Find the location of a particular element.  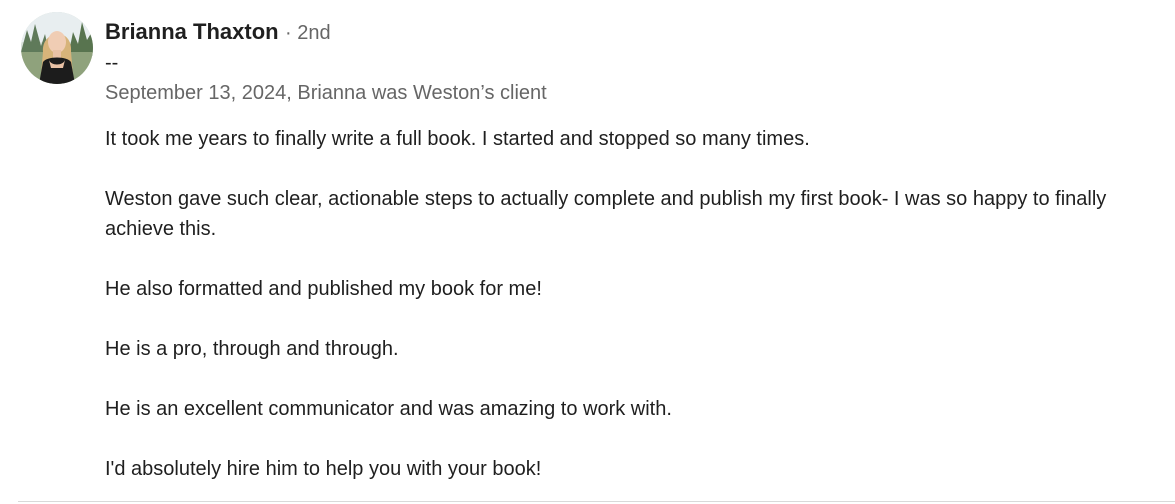

author-row: Brianna Thaxton · 2nd is located at coordinates (635, 32).